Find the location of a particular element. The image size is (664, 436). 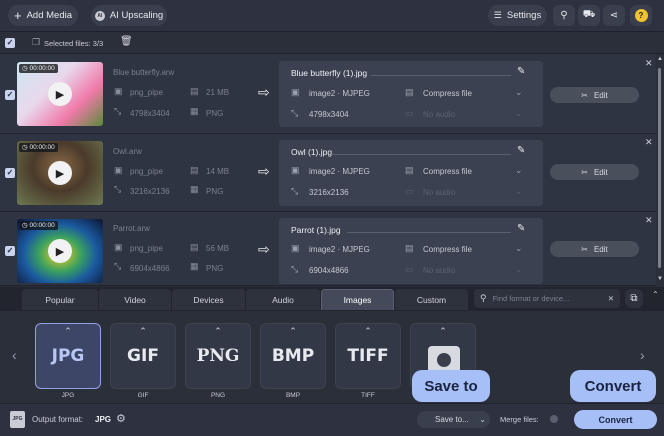

gif-logo: GIF is located at coordinates (143, 356).